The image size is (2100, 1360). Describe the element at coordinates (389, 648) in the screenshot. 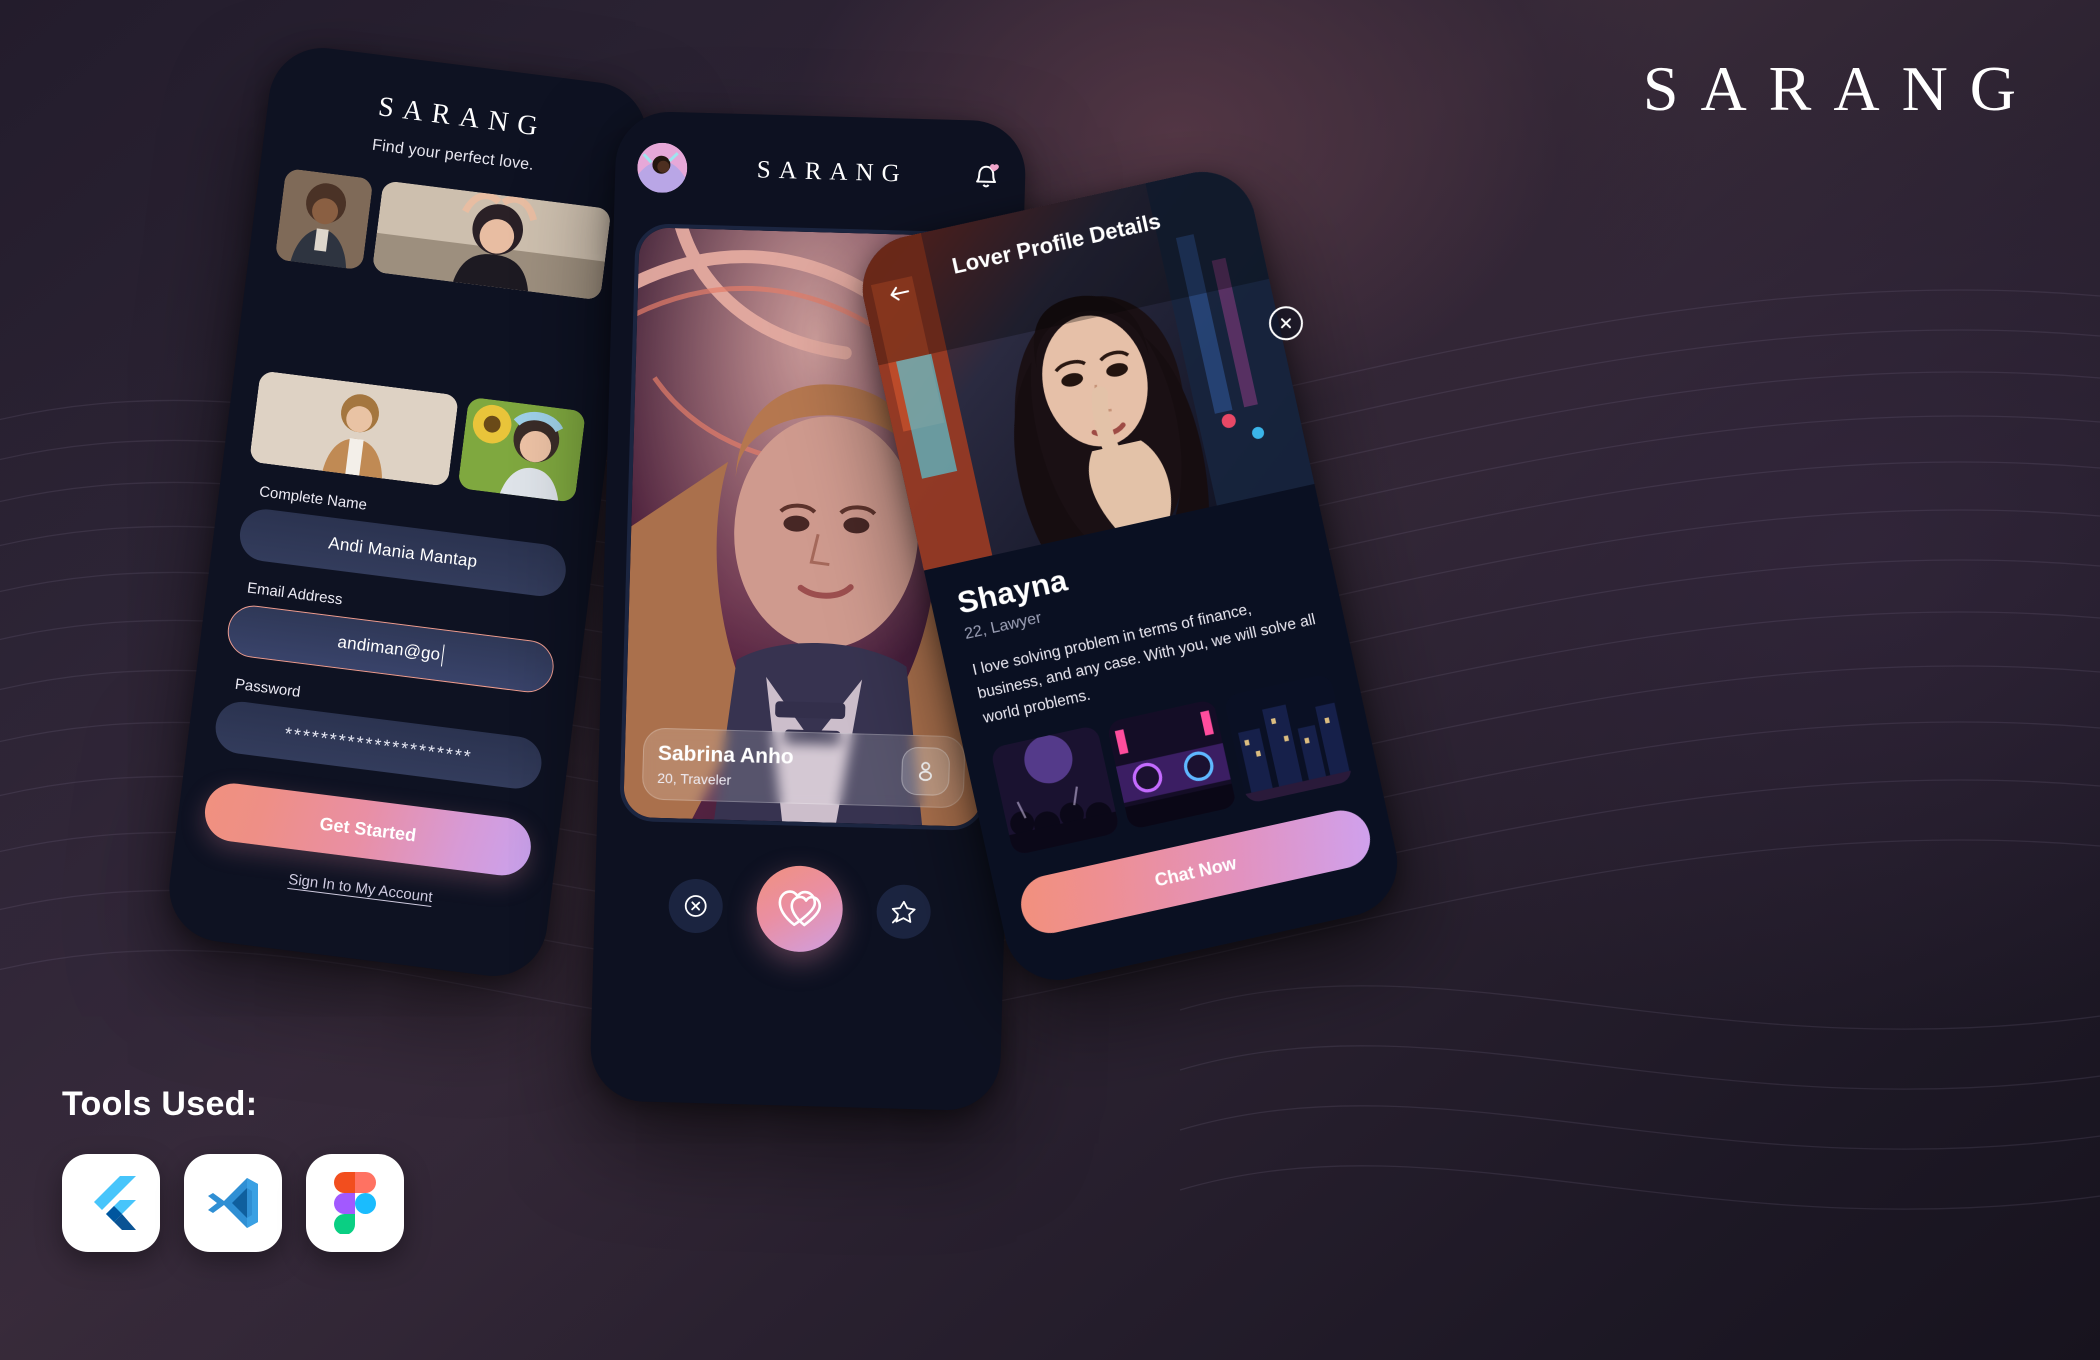

I see `email-value: andiman@go` at that location.